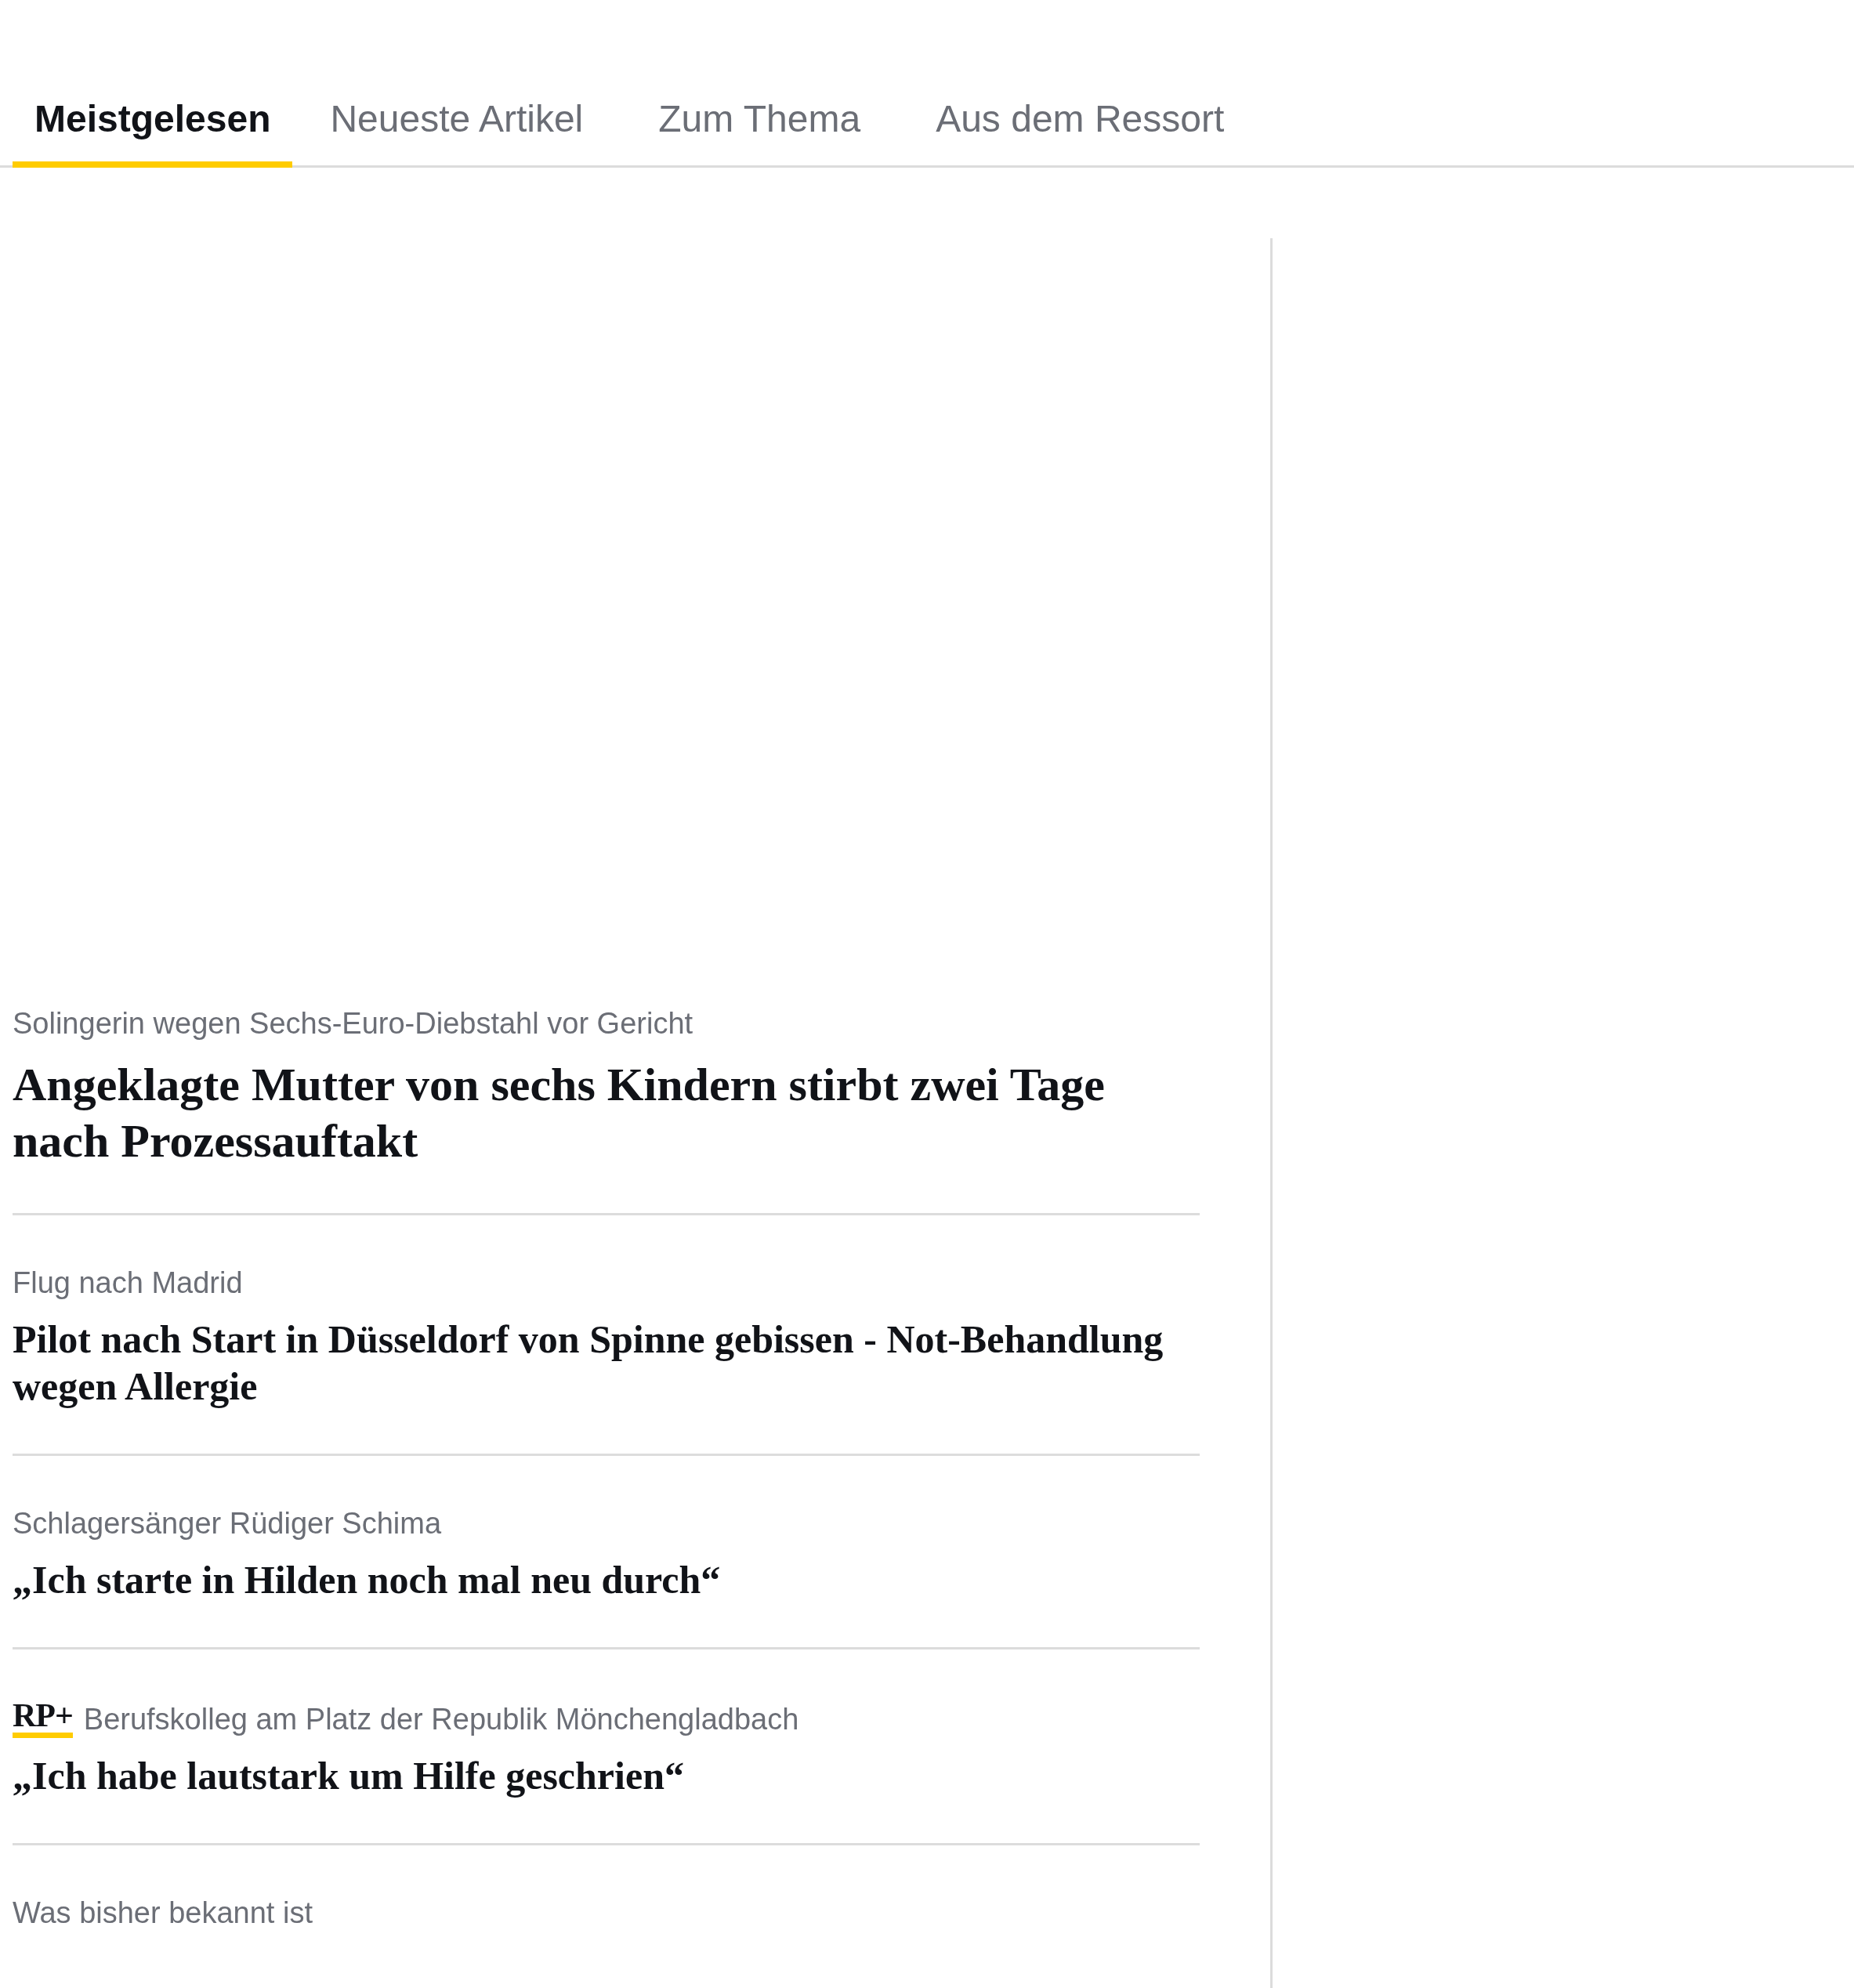  I want to click on tab: Meistgelesen, so click(153, 132).